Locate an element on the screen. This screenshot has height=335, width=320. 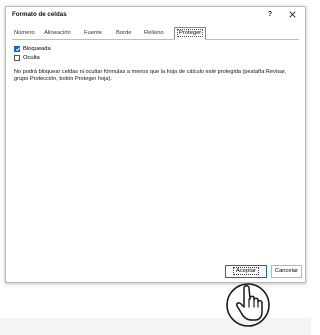
help-button: ? is located at coordinates (270, 15).